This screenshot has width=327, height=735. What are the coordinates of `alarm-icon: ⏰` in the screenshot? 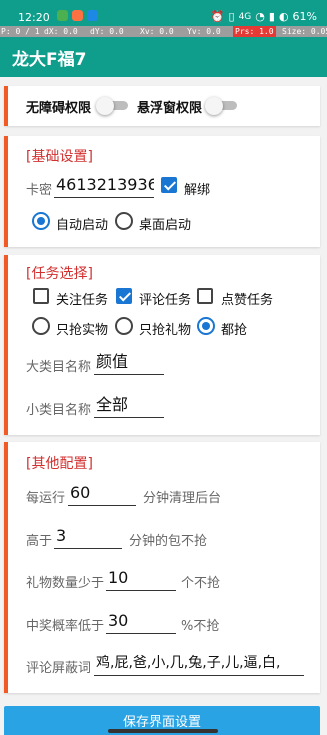 It's located at (217, 16).